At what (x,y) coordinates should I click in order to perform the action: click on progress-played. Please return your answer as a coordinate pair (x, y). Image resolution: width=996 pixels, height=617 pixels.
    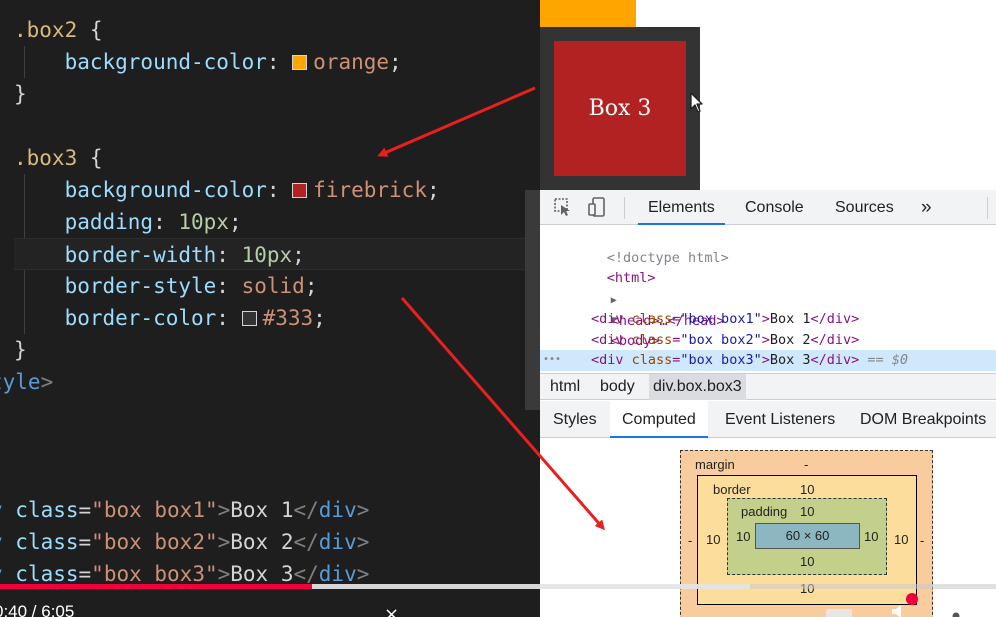
    Looking at the image, I should click on (156, 586).